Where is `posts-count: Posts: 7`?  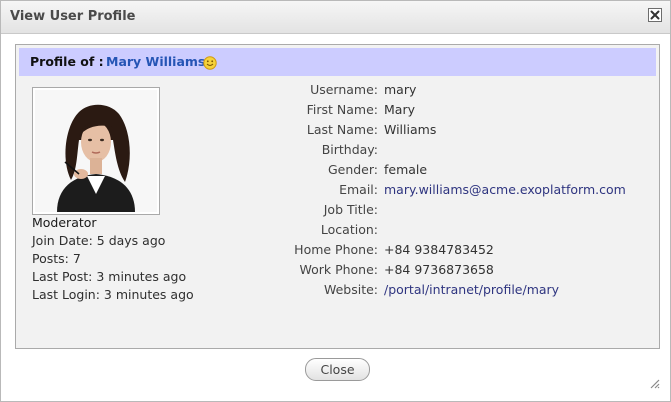 posts-count: Posts: 7 is located at coordinates (56, 258).